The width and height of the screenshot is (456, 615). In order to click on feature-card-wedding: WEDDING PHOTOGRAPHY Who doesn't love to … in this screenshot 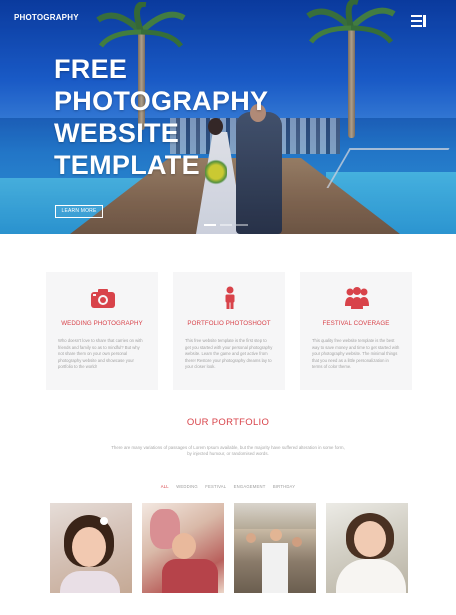, I will do `click(102, 331)`.